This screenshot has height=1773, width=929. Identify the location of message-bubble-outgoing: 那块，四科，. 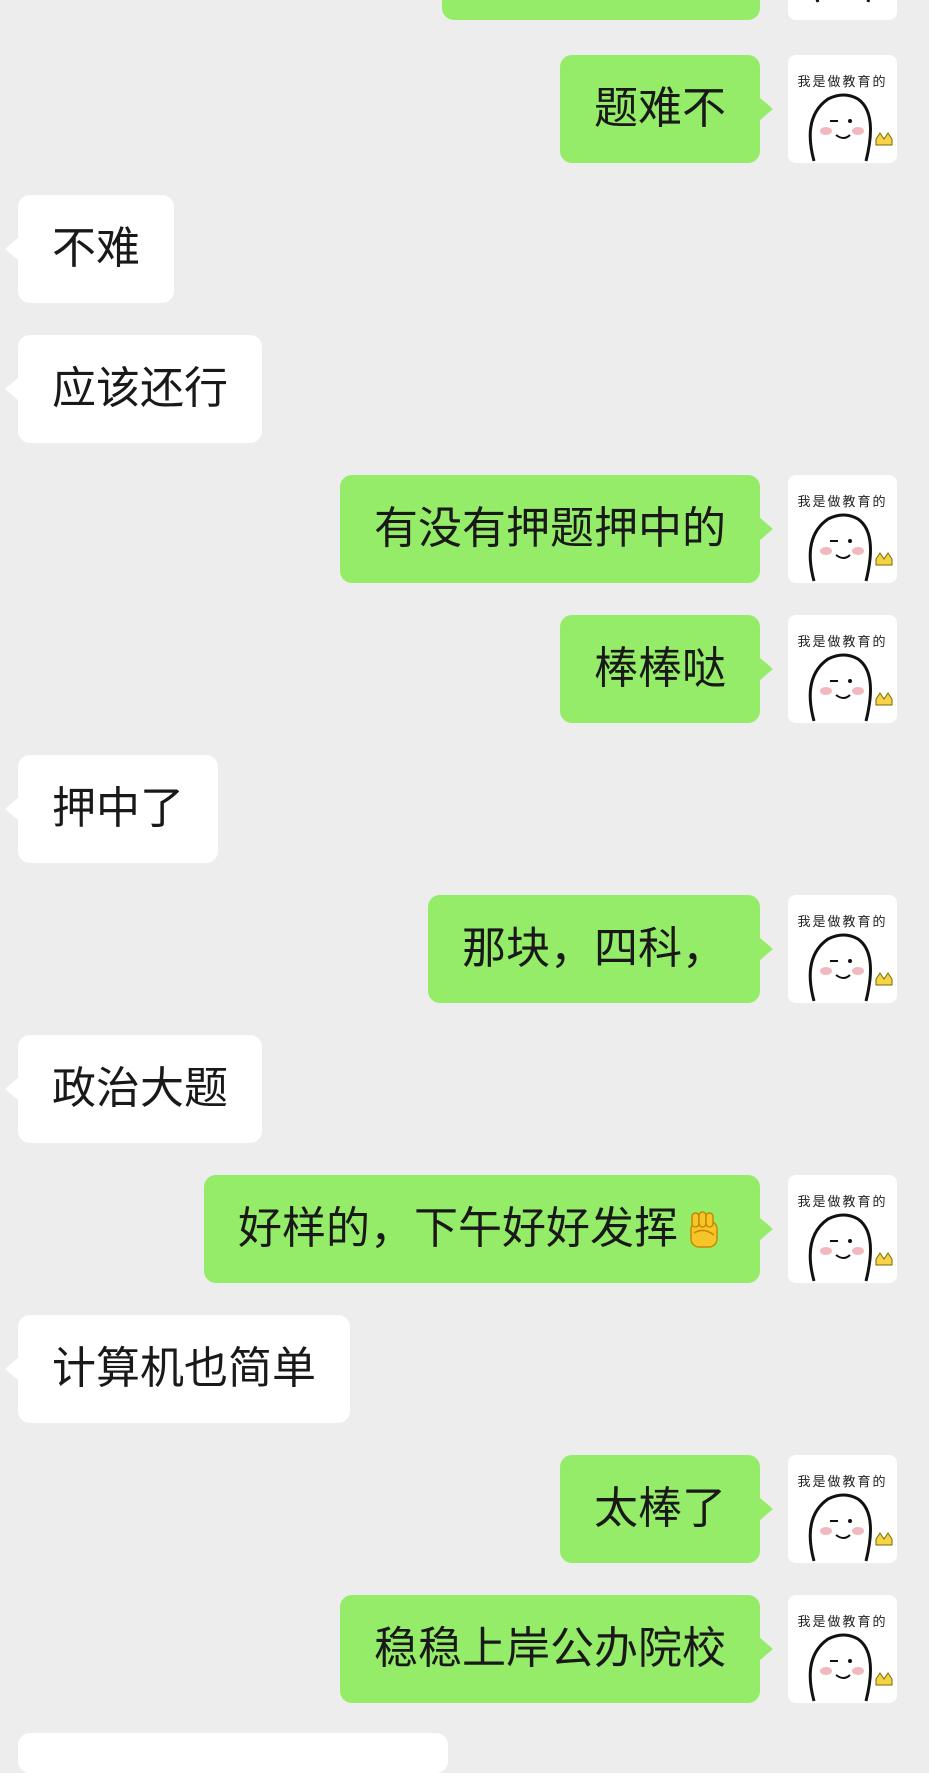
(600, 949).